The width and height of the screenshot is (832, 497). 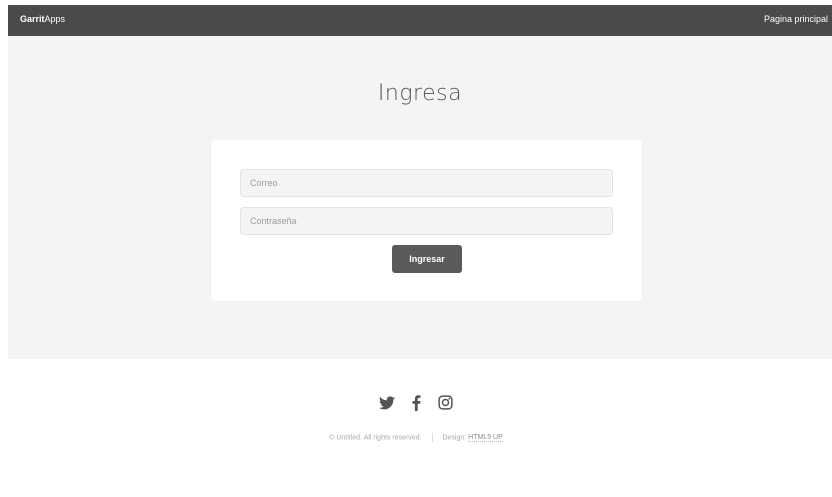 What do you see at coordinates (420, 20) in the screenshot?
I see `top-navbar: GarritApps Pagina principal` at bounding box center [420, 20].